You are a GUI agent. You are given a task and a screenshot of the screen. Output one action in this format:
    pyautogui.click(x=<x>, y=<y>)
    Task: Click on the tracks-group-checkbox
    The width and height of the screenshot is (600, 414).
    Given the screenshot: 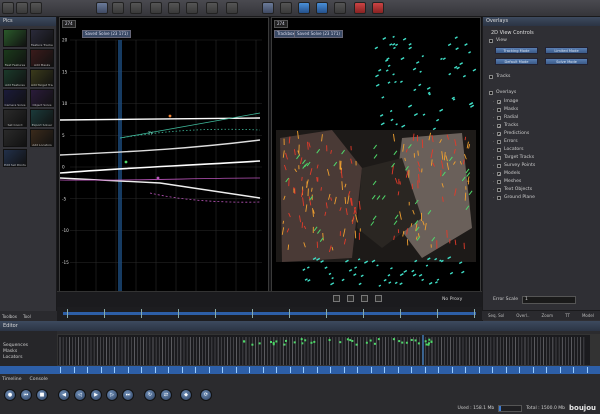 What is the action you would take?
    pyautogui.click(x=491, y=76)
    